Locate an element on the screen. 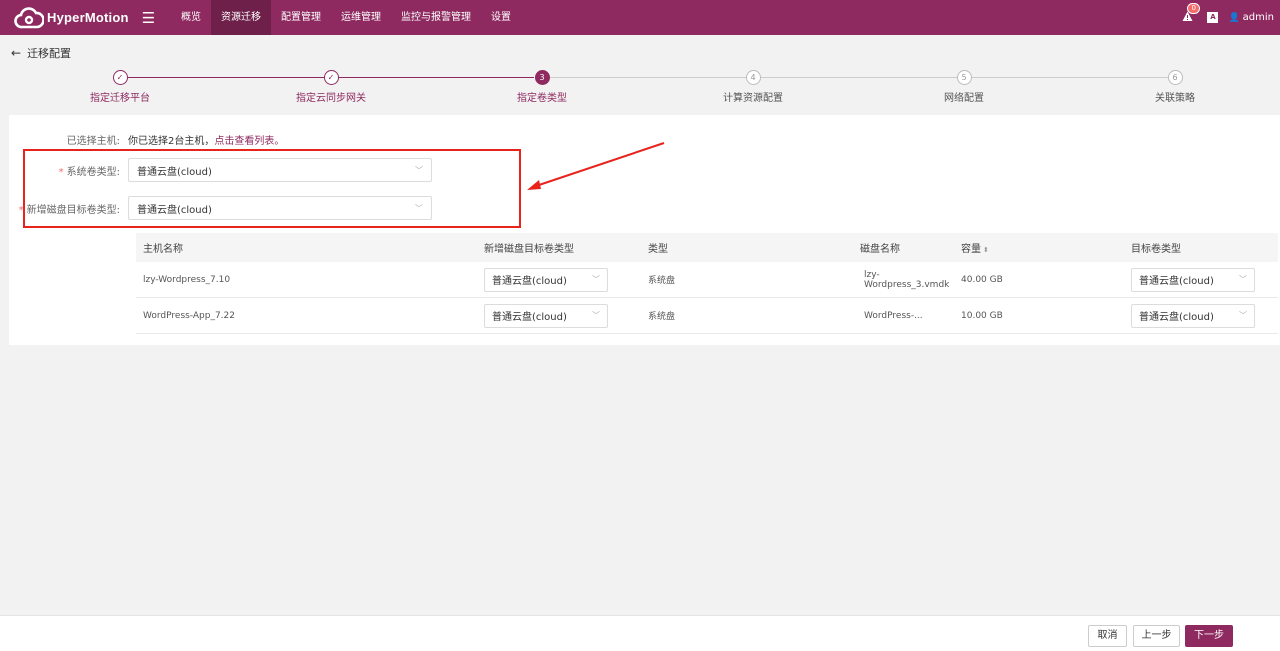 The image size is (1280, 651). top-right-tools: 0 A 👤 admin is located at coordinates (1231, 17).